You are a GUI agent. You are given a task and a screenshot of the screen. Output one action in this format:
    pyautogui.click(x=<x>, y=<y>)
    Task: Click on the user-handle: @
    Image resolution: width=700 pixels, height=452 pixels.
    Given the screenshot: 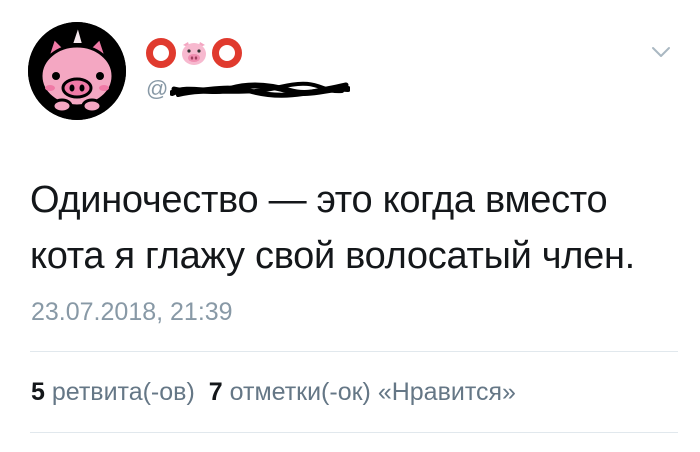 What is the action you would take?
    pyautogui.click(x=248, y=89)
    